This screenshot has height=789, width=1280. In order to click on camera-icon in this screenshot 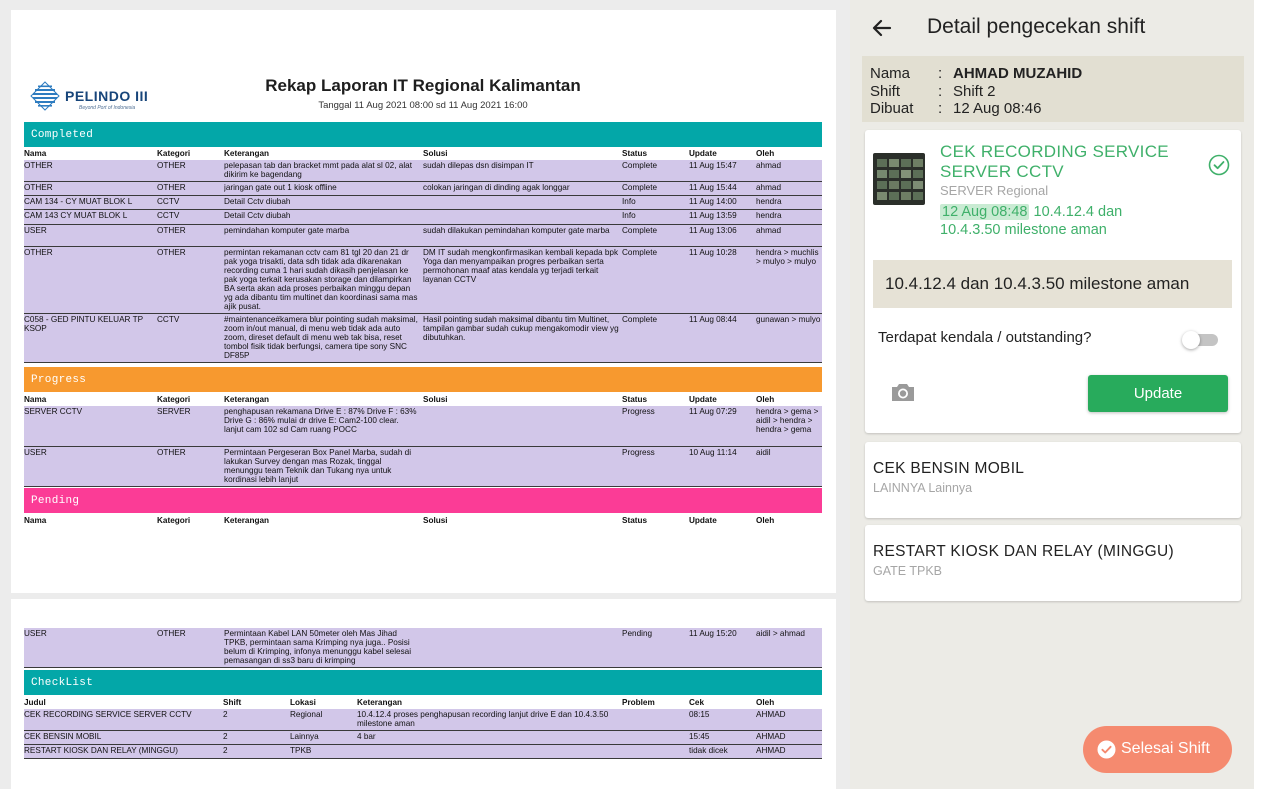, I will do `click(903, 392)`.